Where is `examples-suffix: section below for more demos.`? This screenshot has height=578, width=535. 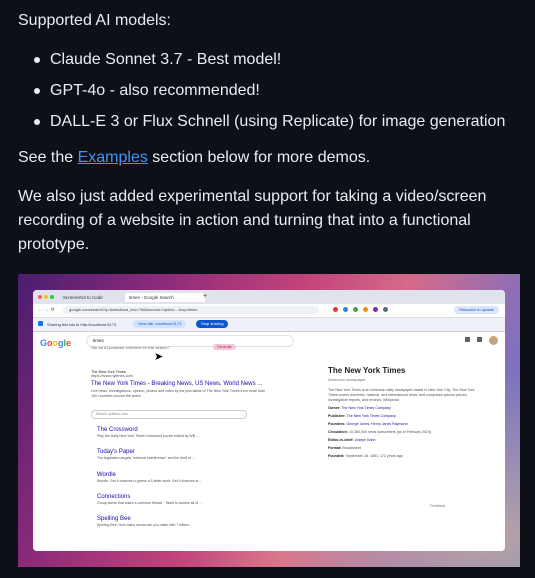
examples-suffix: section below for more demos. is located at coordinates (259, 157).